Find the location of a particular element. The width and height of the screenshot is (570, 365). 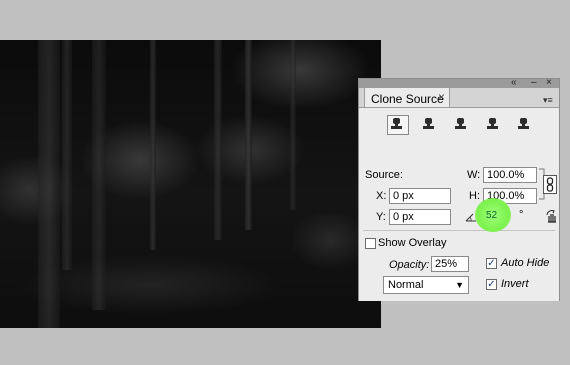

chain-link-icon is located at coordinates (550, 184).